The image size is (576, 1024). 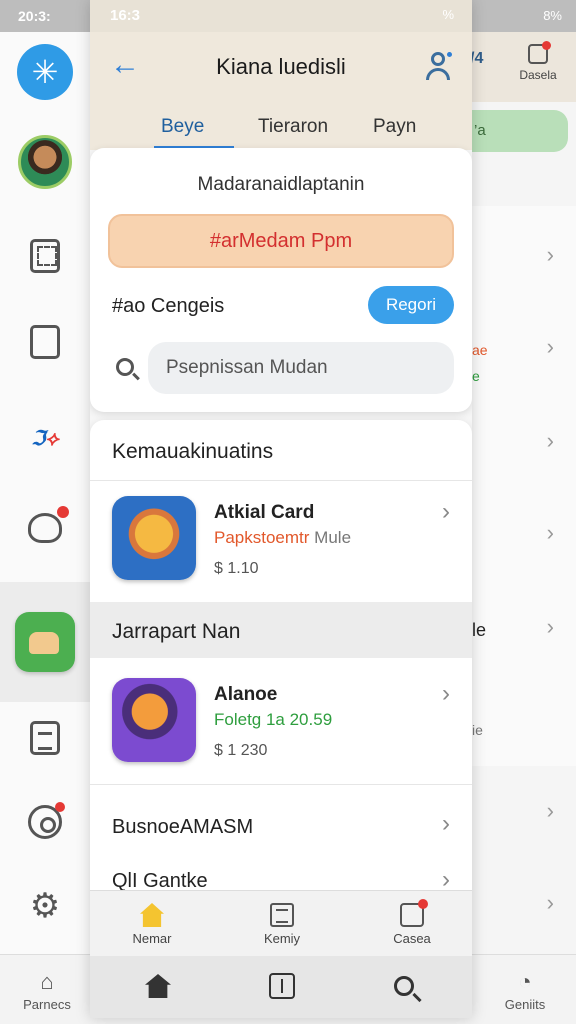 What do you see at coordinates (262, 537) in the screenshot?
I see `app-subtitle-main: Papkstoemtr` at bounding box center [262, 537].